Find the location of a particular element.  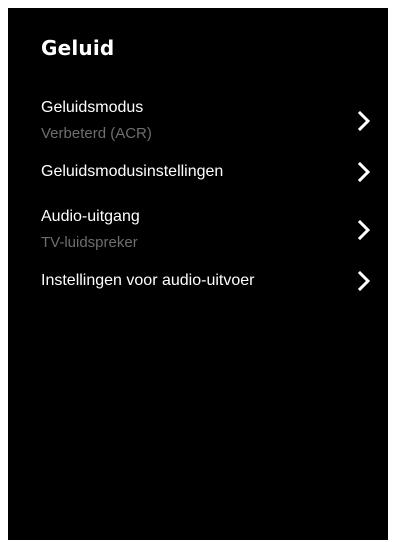

menu-item-text: Geluidsmodusinstellingen is located at coordinates (198, 172).